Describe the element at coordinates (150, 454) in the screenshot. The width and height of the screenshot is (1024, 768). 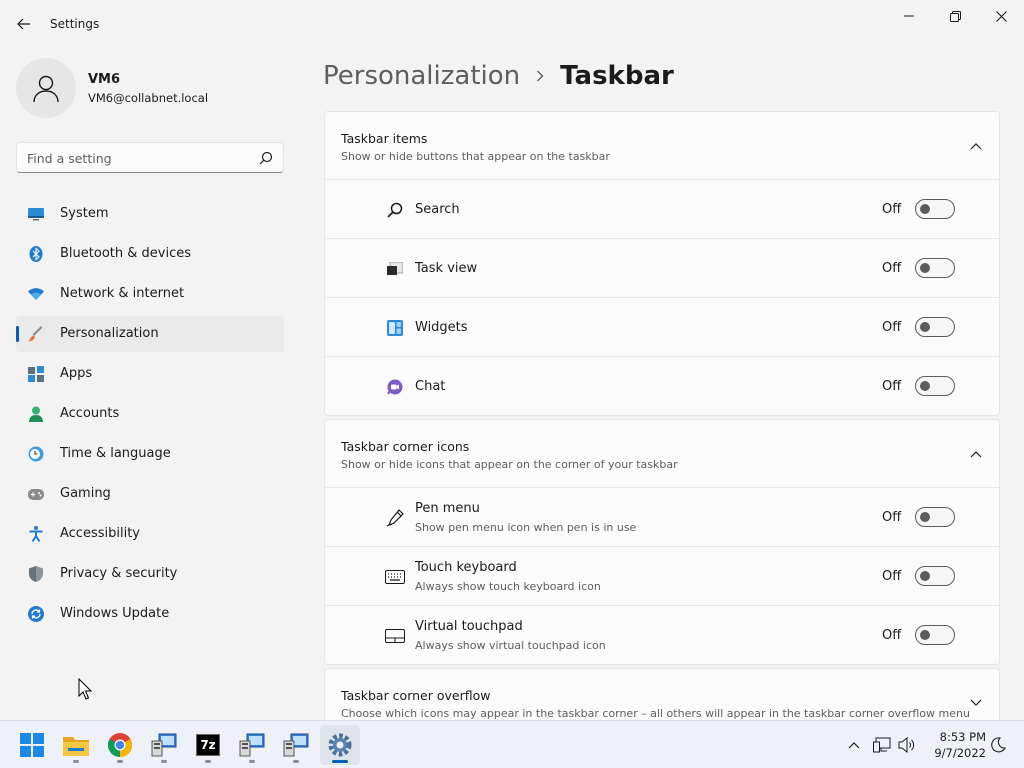
I see `sidebar-item-time-language: Time & language` at that location.